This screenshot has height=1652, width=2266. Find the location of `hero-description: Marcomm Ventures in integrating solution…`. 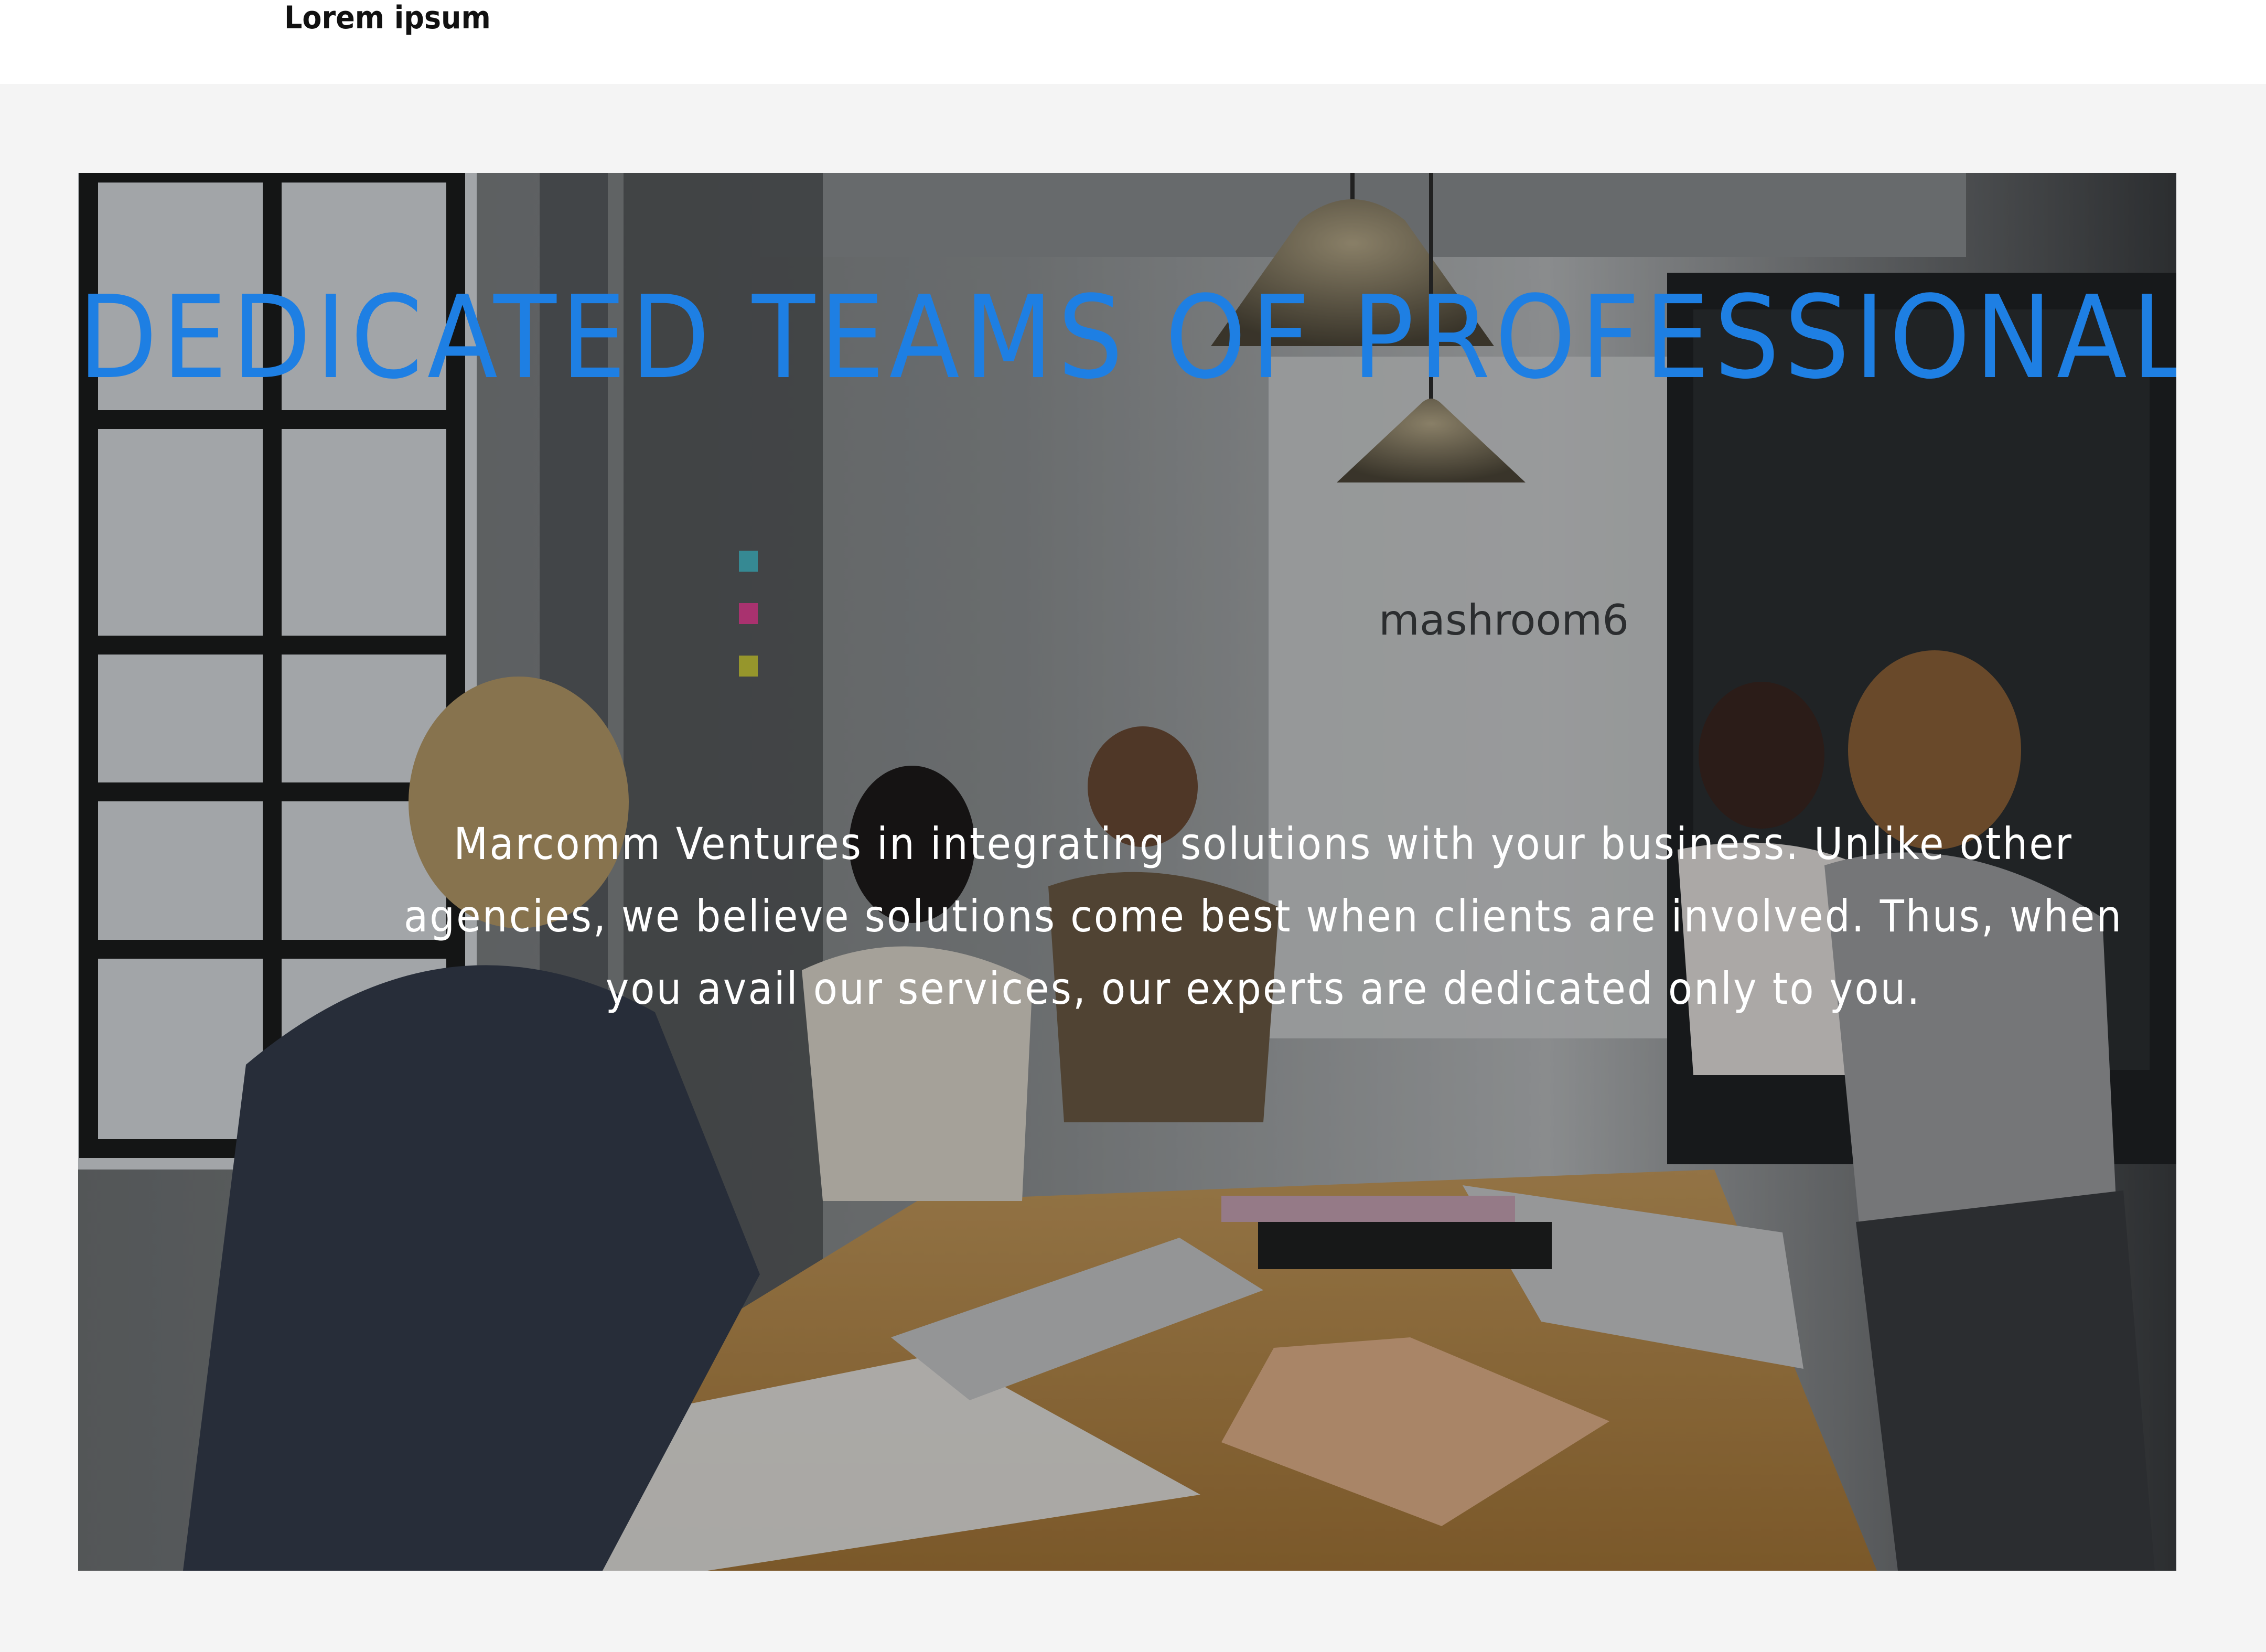

hero-description: Marcomm Ventures in integrating solution… is located at coordinates (1263, 916).